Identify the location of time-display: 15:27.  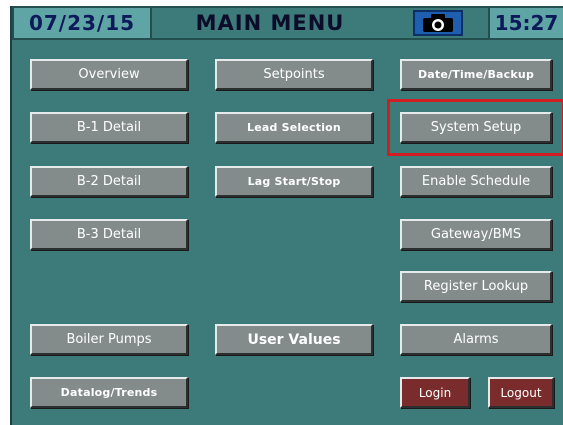
(525, 23).